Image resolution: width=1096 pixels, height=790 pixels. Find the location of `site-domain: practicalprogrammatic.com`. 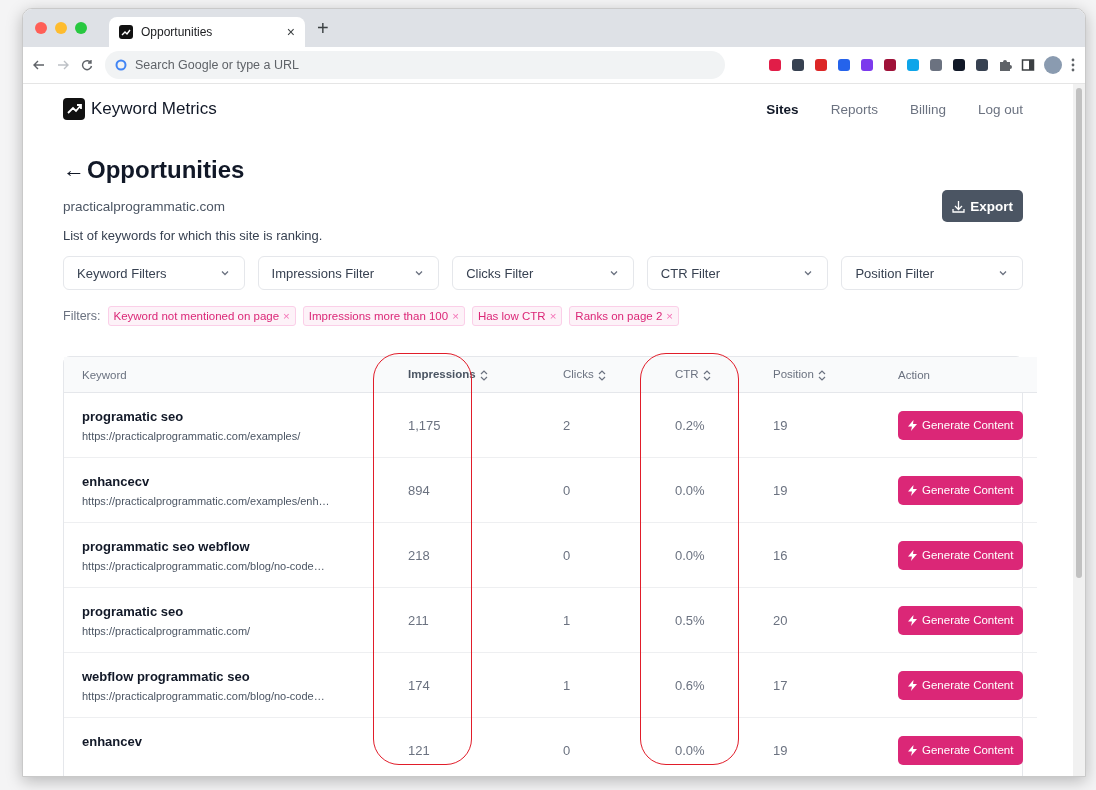

site-domain: practicalprogrammatic.com is located at coordinates (144, 206).